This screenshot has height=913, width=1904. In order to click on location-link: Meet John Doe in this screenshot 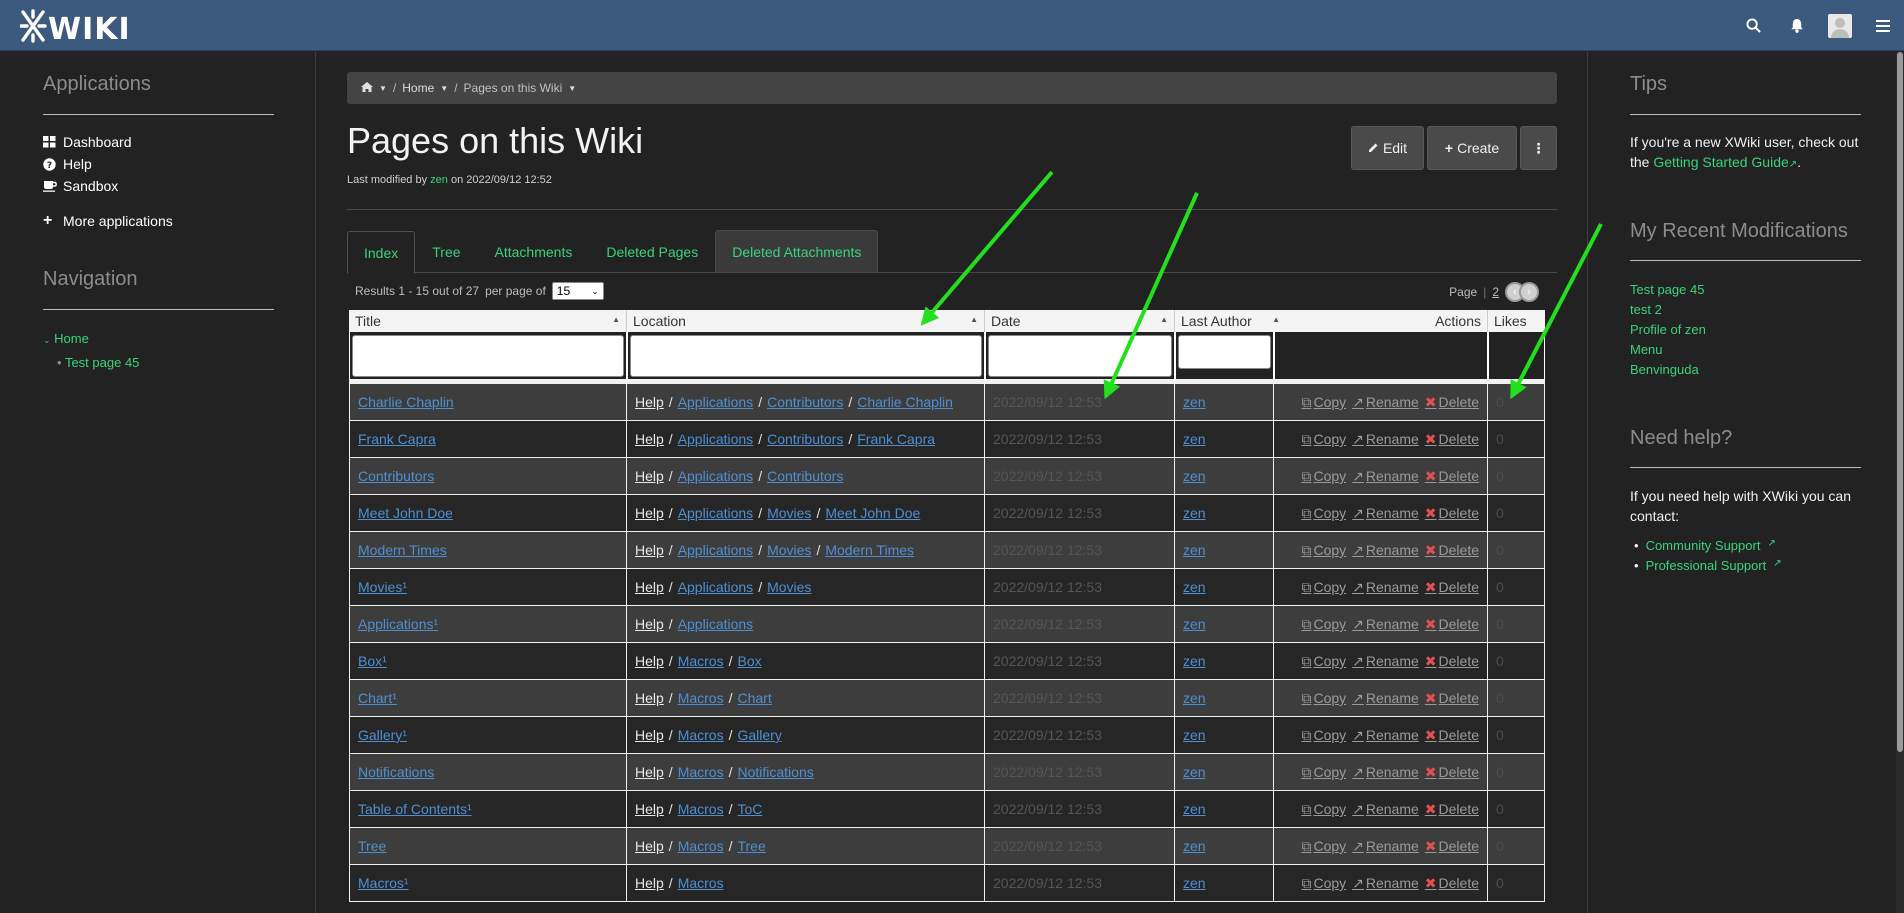, I will do `click(872, 513)`.